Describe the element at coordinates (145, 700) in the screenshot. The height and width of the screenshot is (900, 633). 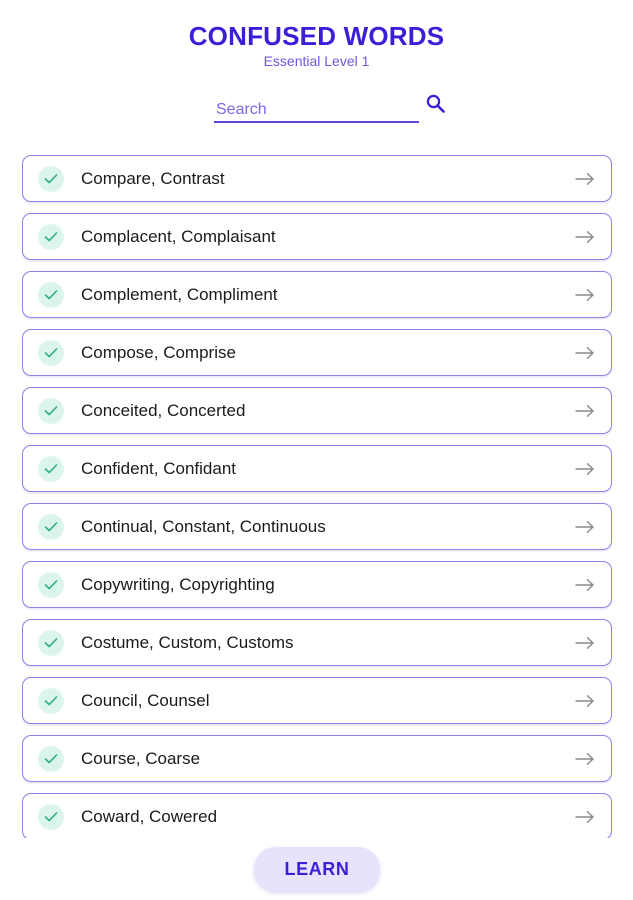
I see `list-item-label: Council, Counsel` at that location.